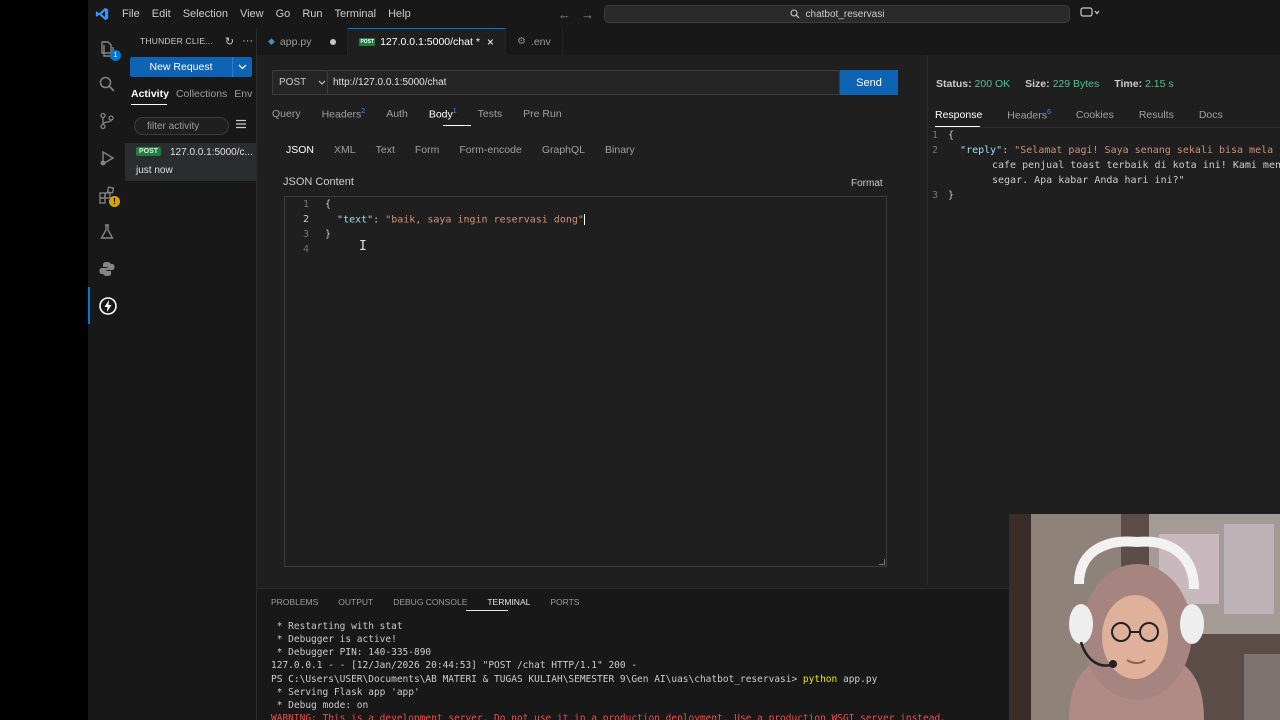  What do you see at coordinates (941, 195) in the screenshot?
I see `code-line: 3 }` at bounding box center [941, 195].